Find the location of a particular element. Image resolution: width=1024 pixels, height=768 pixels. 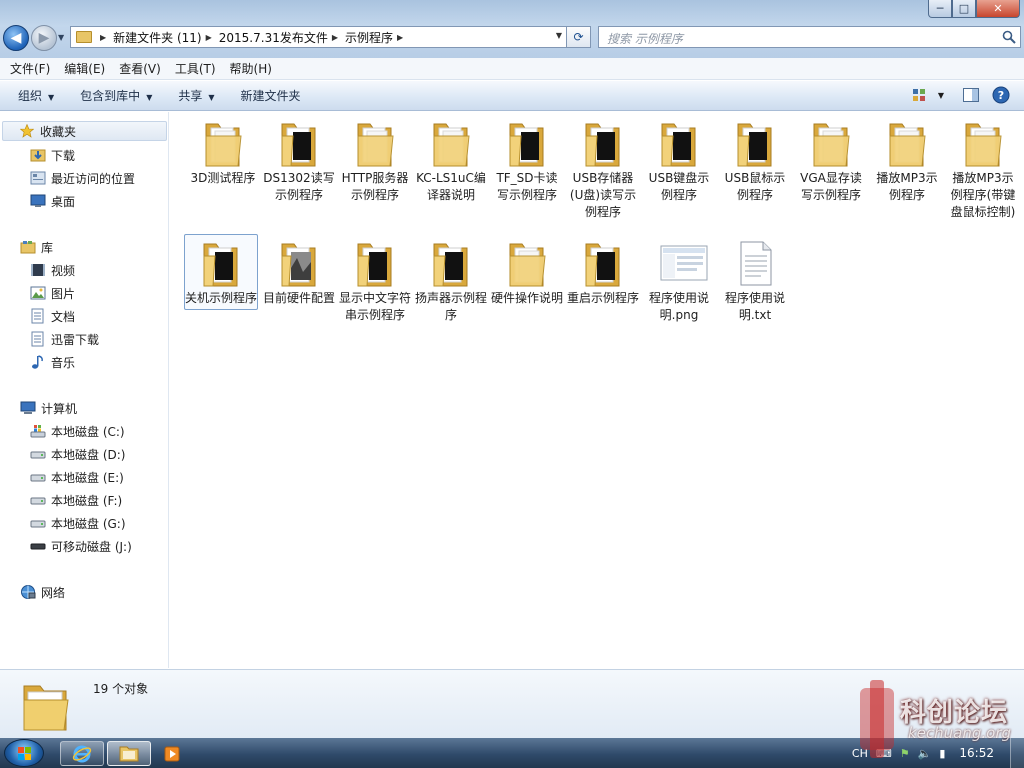

network-tray-icon: ▮ is located at coordinates (942, 753).